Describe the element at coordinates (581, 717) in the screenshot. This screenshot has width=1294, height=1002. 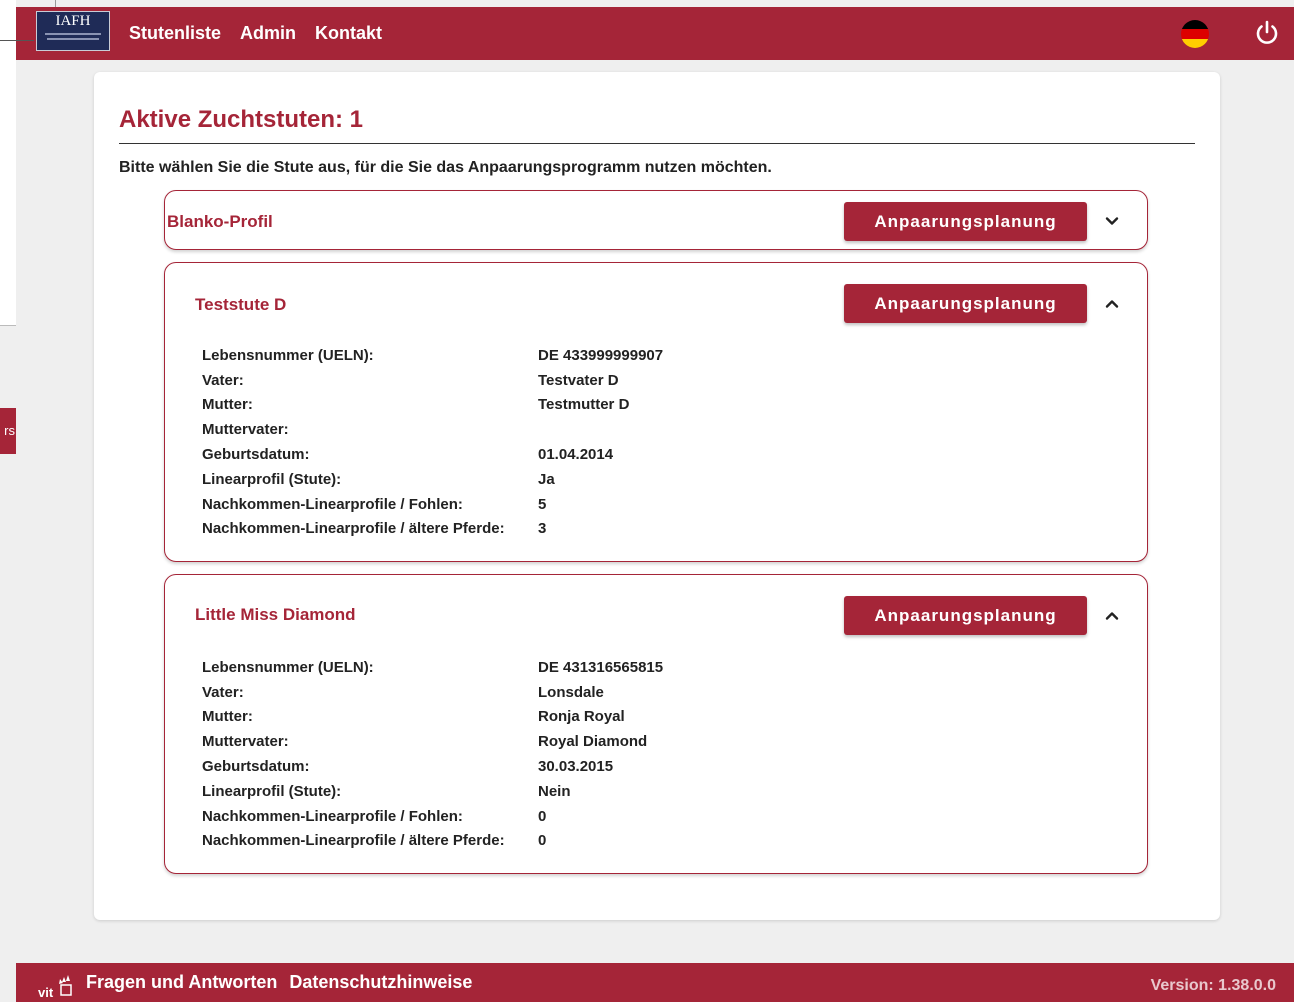
I see `detail-value: Ronja Royal` at that location.